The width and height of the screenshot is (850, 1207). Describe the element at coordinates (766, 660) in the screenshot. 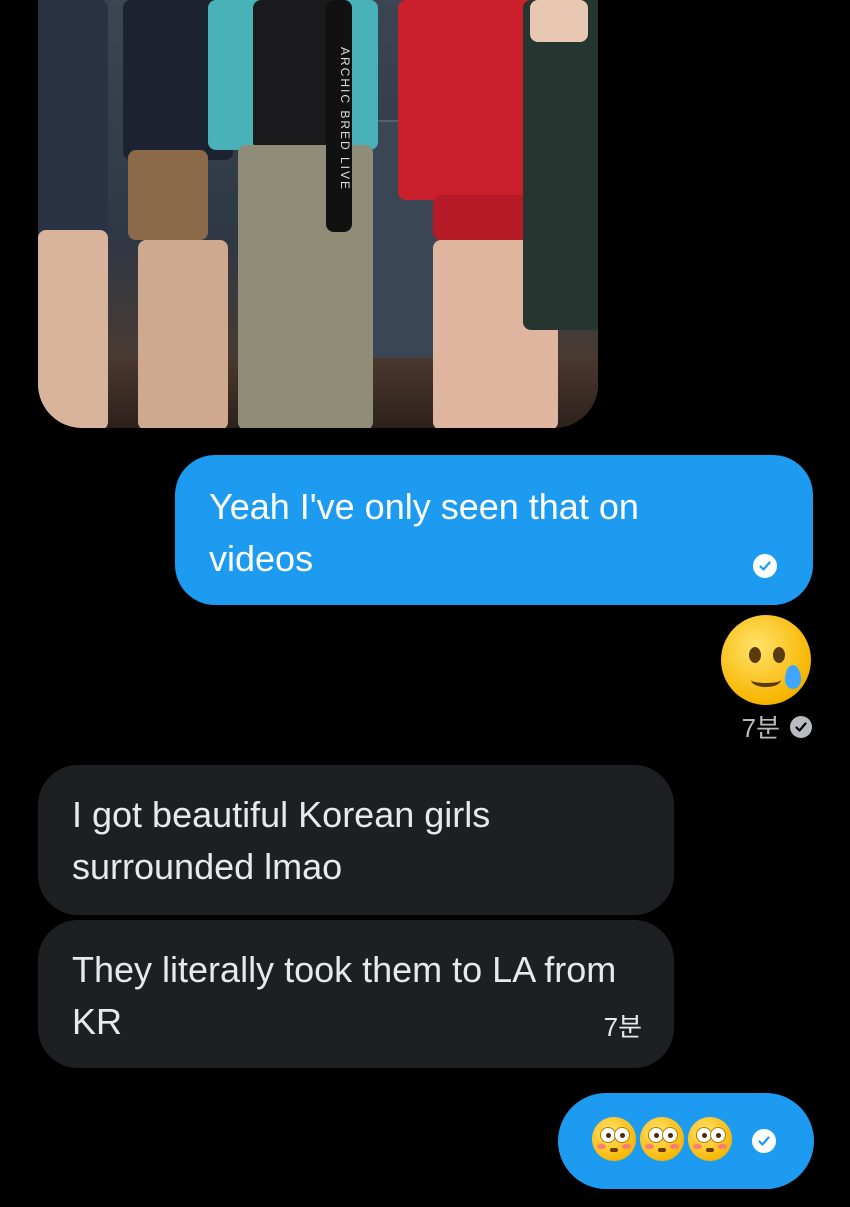

I see `face-holding-back-tears-icon` at that location.